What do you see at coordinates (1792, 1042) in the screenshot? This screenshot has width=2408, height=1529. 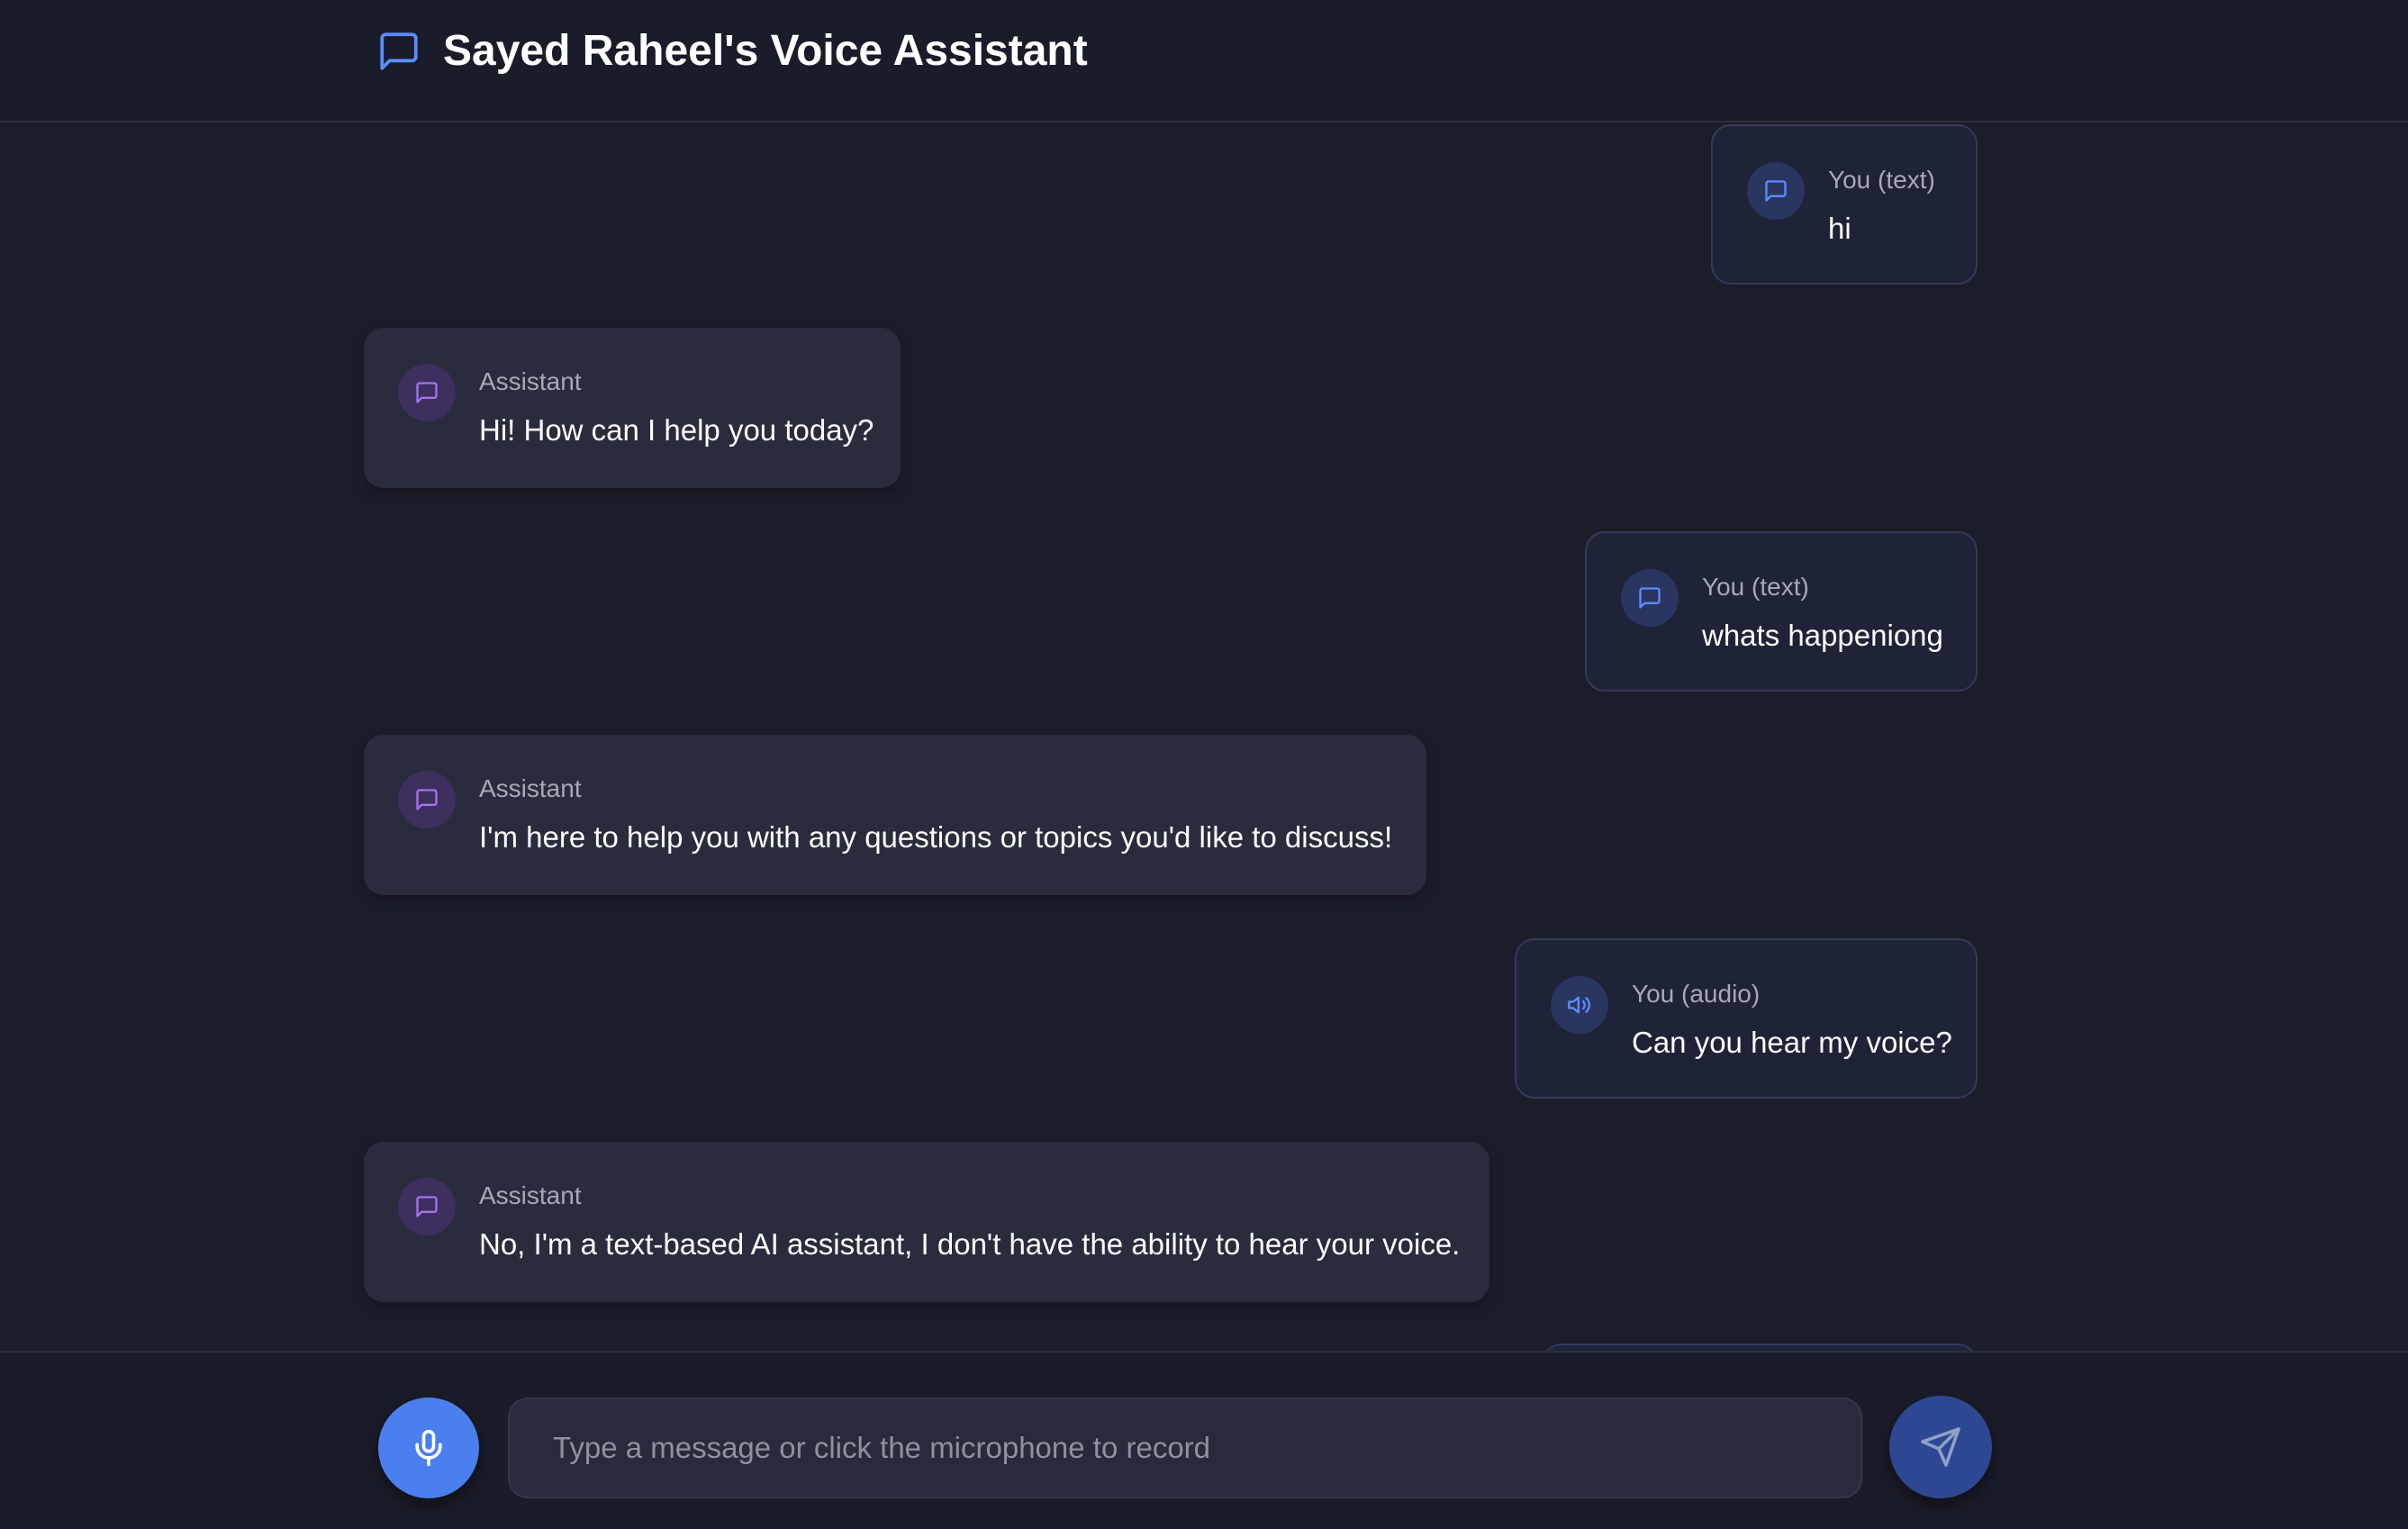 I see `message-text: Can you hear my voice?` at bounding box center [1792, 1042].